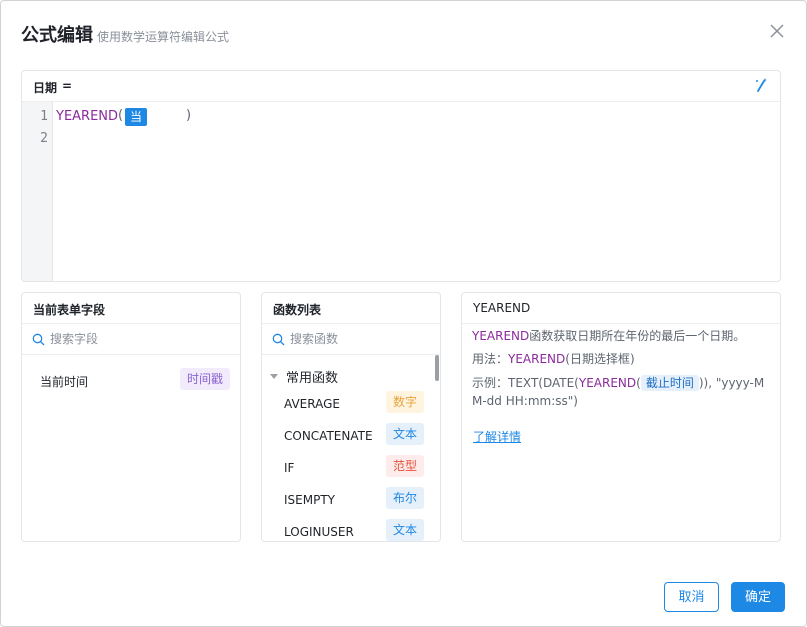 This screenshot has height=627, width=807. What do you see at coordinates (312, 404) in the screenshot?
I see `function-name: AVERAGE` at bounding box center [312, 404].